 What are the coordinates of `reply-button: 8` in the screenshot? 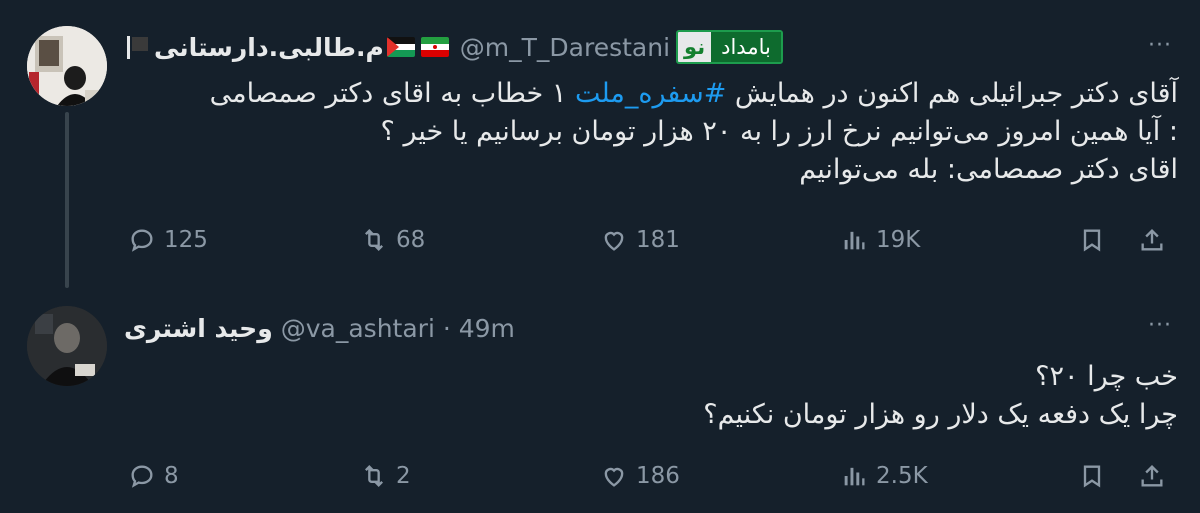 It's located at (153, 476).